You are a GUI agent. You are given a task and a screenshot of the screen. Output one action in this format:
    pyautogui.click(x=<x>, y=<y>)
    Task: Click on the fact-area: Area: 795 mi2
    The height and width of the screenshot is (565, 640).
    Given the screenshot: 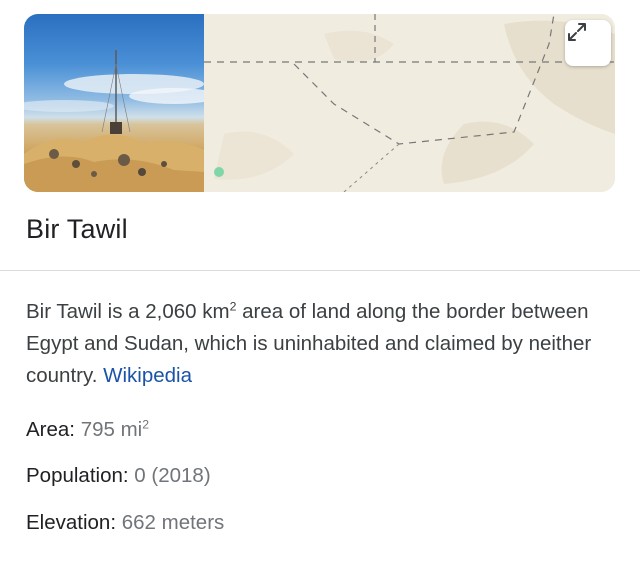 What is the action you would take?
    pyautogui.click(x=87, y=430)
    